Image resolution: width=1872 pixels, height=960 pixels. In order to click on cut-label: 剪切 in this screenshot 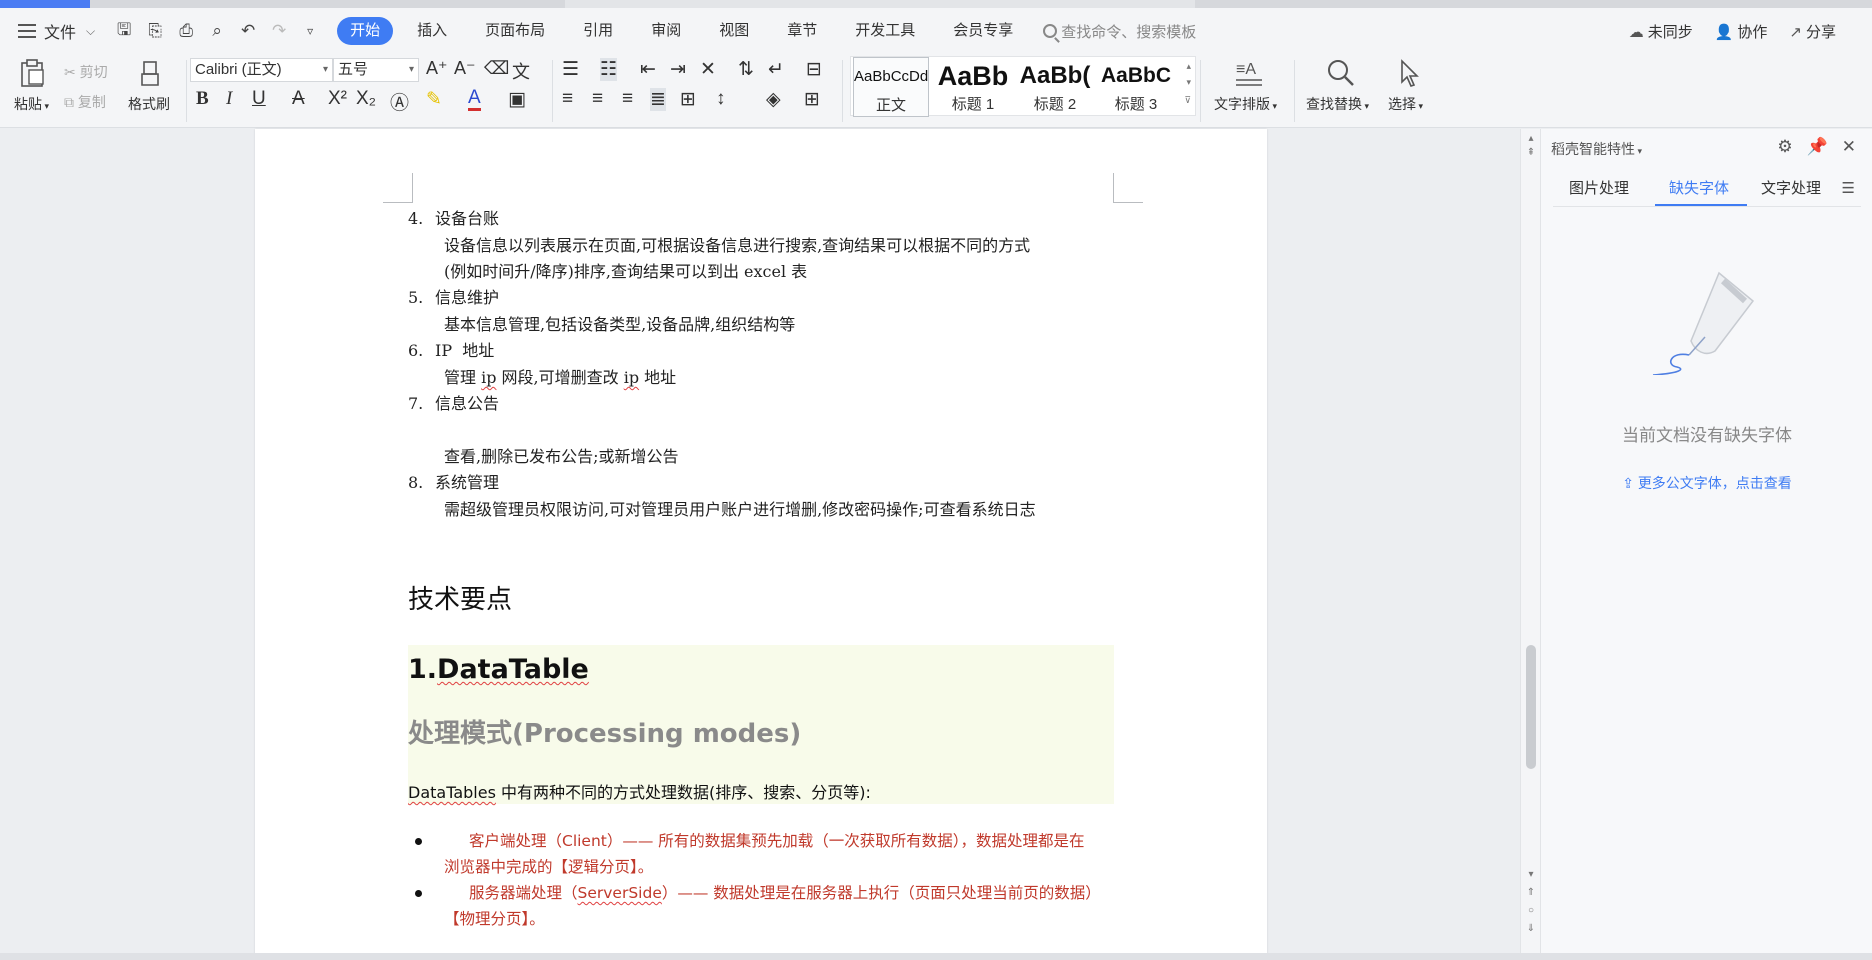, I will do `click(93, 72)`.